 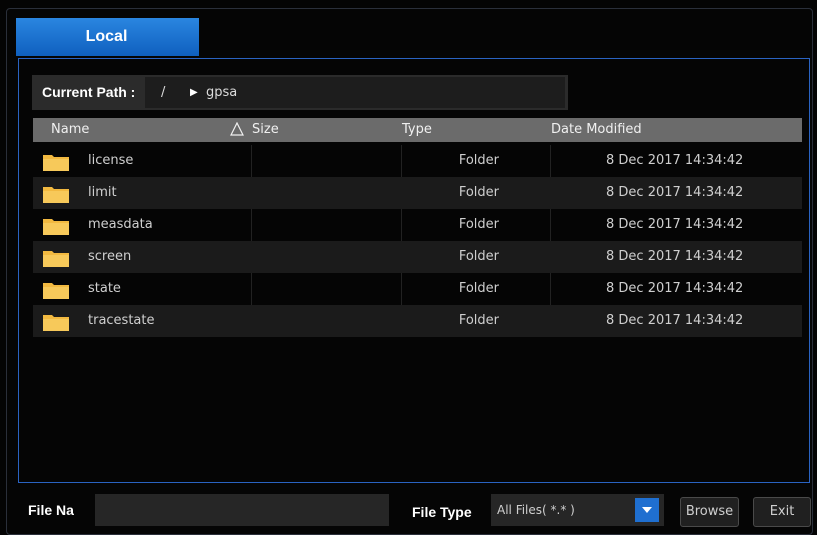 I want to click on column-header-date: Date Modified, so click(x=596, y=130).